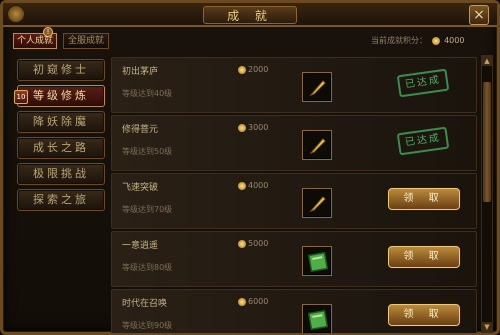 The image size is (500, 335). Describe the element at coordinates (252, 69) in the screenshot. I see `reward-points: 2000` at that location.